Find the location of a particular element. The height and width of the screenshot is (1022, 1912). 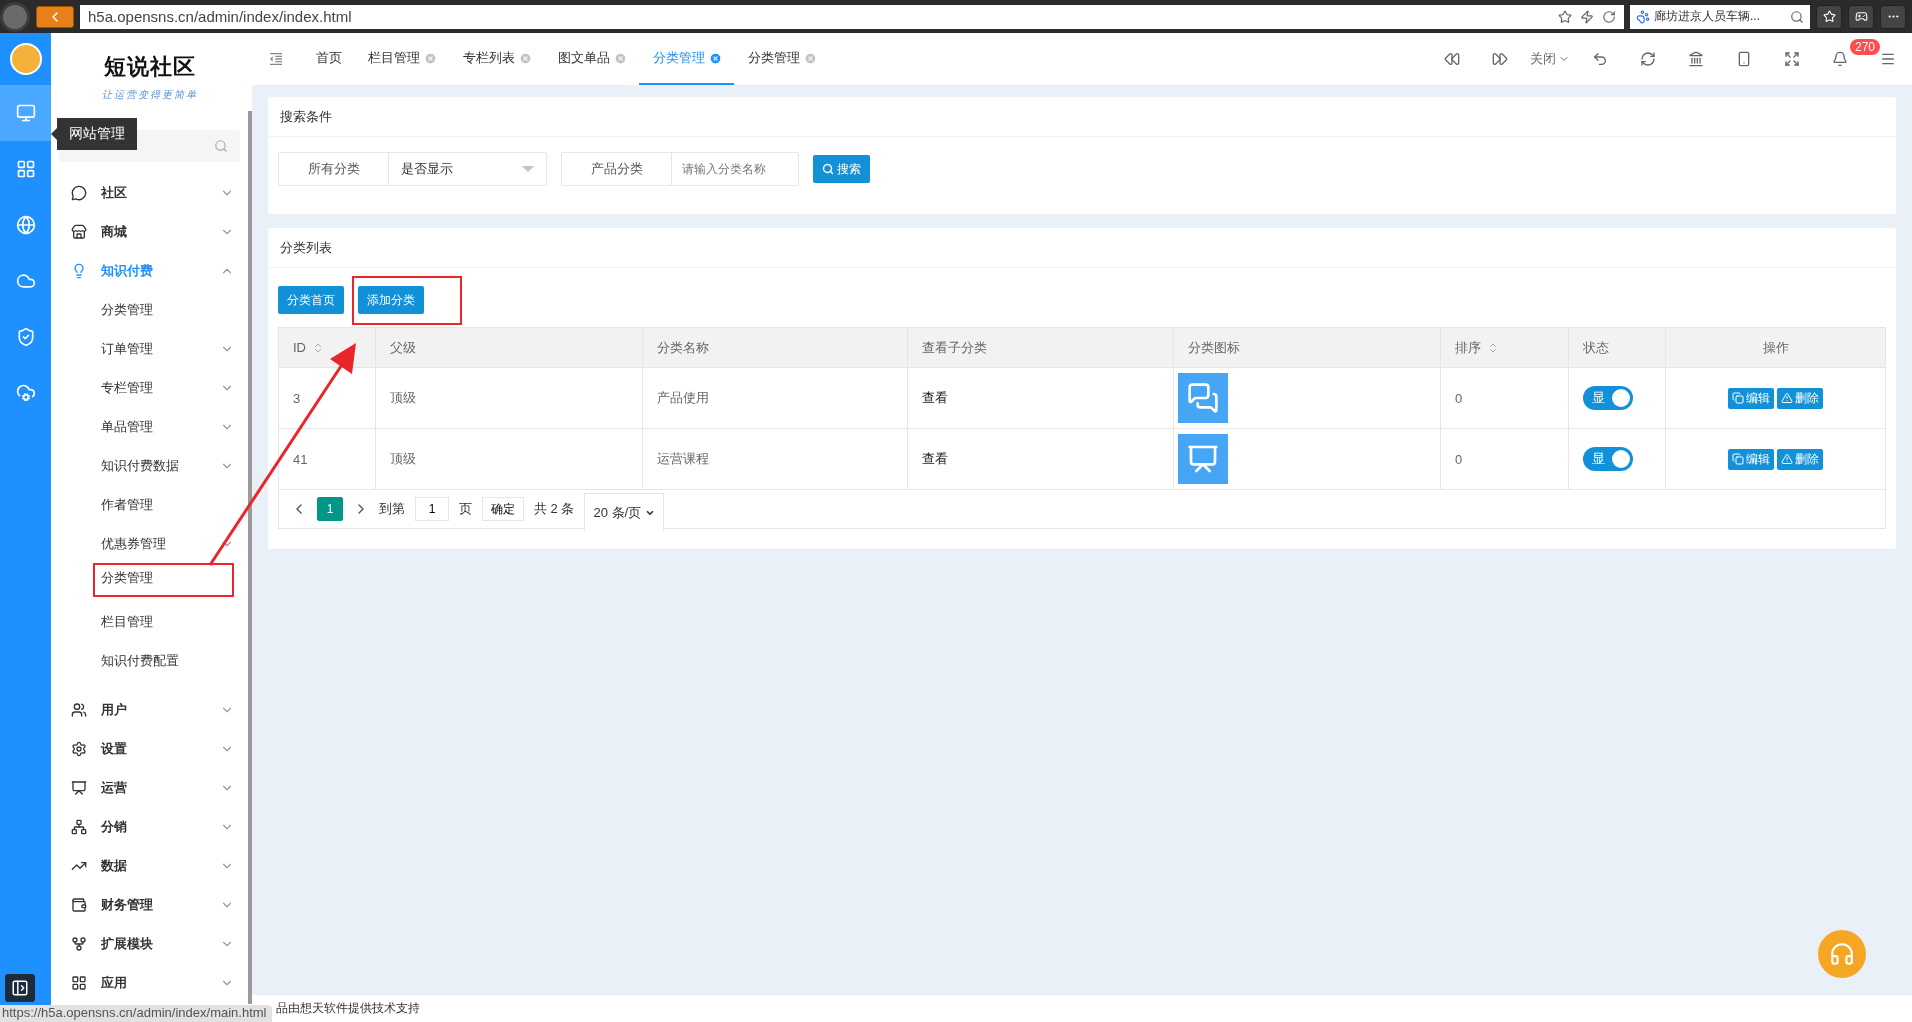

table-cell: 0 is located at coordinates (1505, 398).